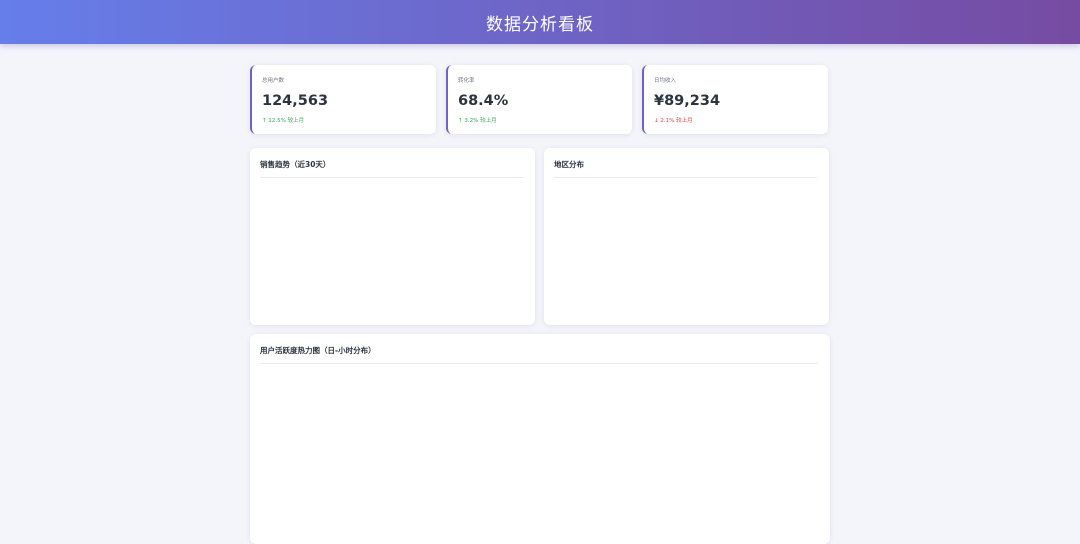 This screenshot has height=544, width=1080. Describe the element at coordinates (673, 121) in the screenshot. I see `stat-change: ↓ 2.1% 较上月` at that location.